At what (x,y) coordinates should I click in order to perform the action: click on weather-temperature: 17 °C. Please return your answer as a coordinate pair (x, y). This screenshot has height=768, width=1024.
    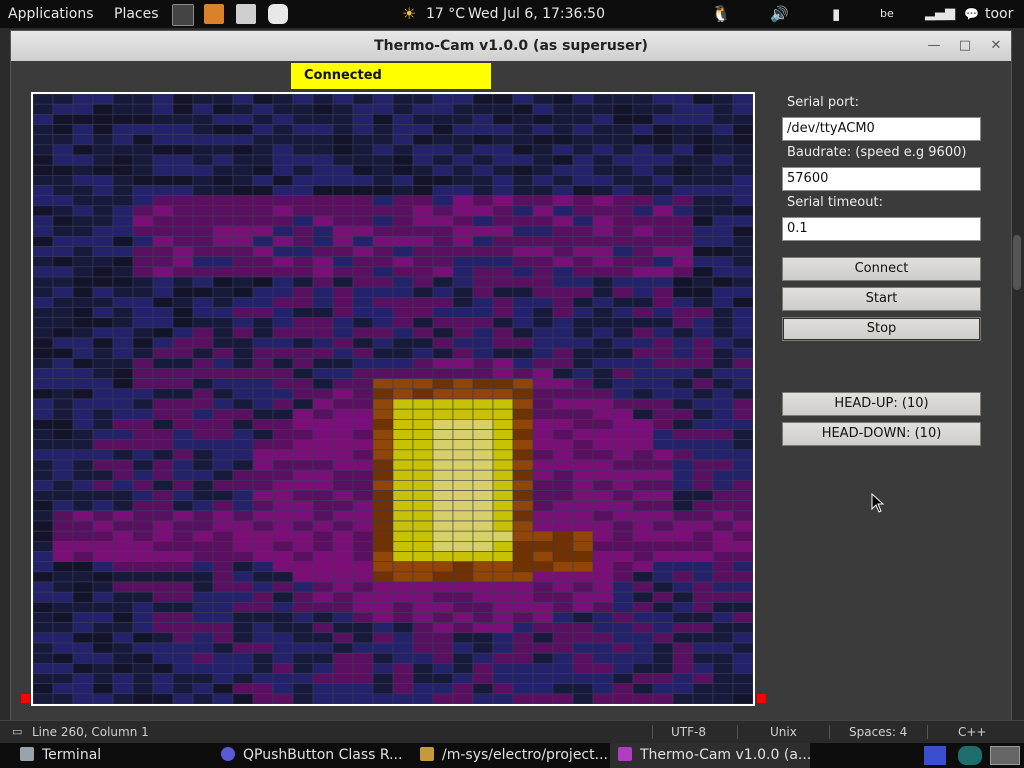
    Looking at the image, I should click on (445, 14).